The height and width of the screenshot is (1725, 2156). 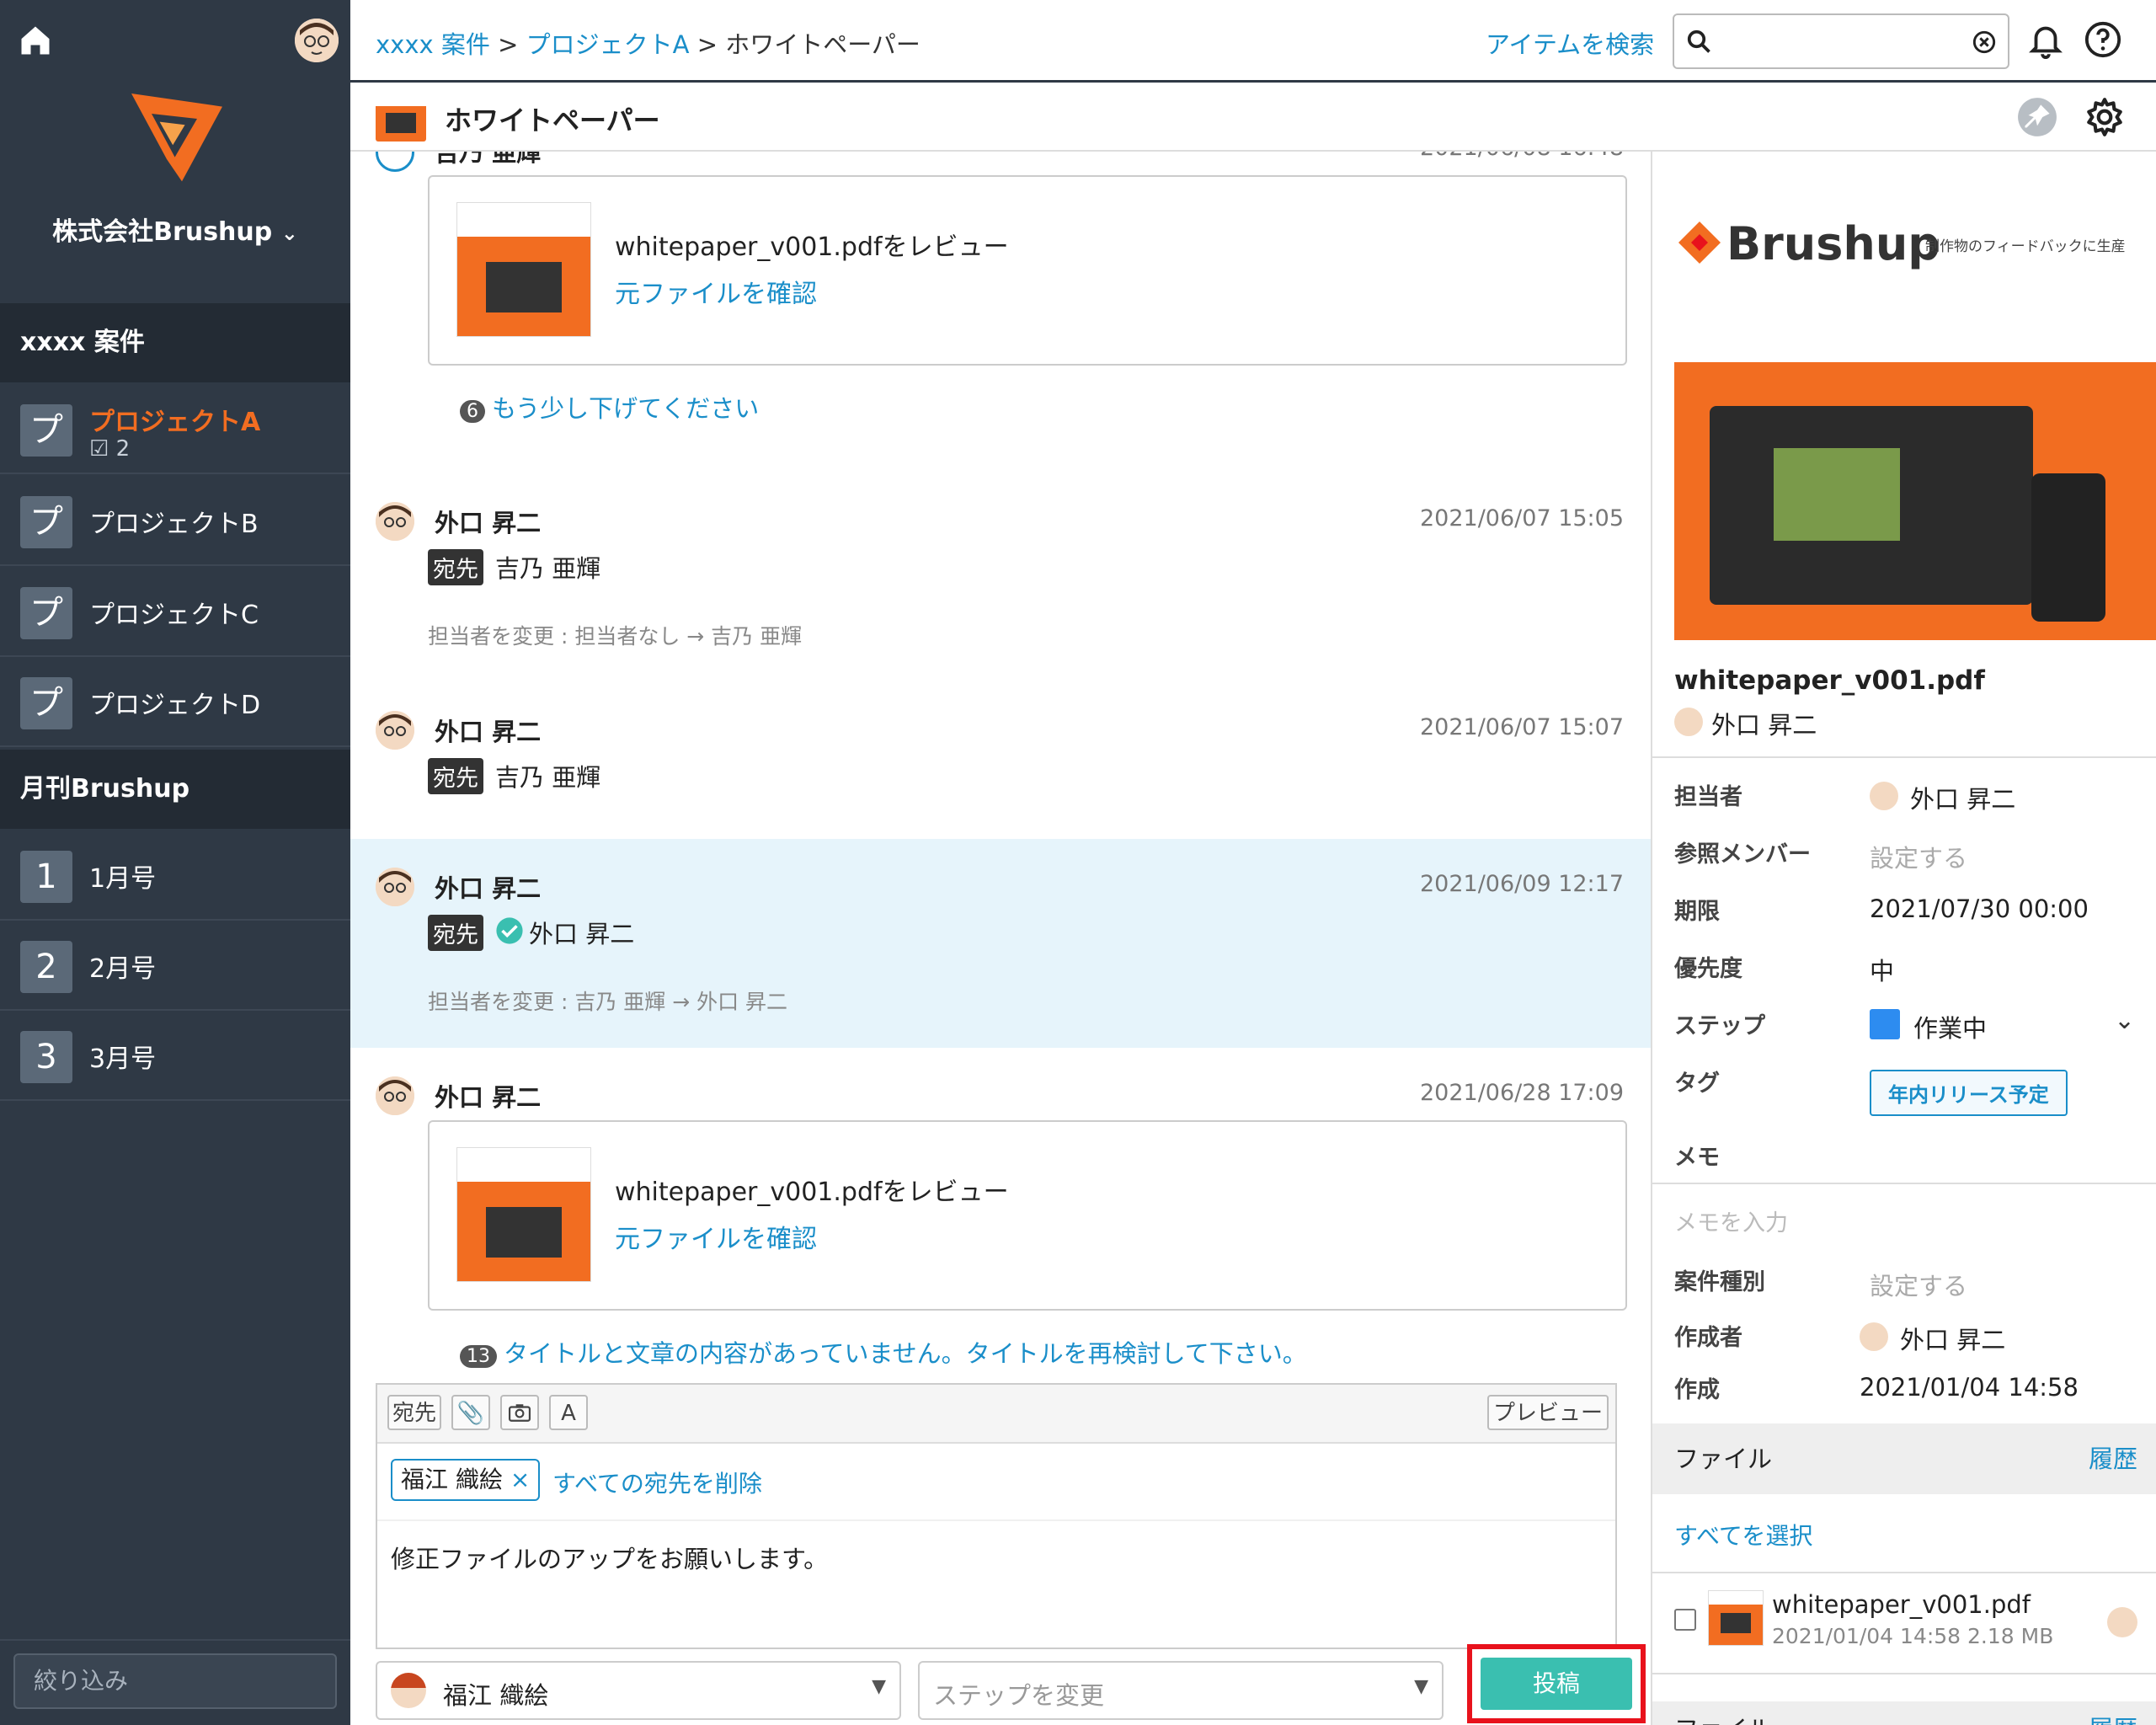 What do you see at coordinates (466, 1480) in the screenshot?
I see `destination-chip: 福江 織絵 ×` at bounding box center [466, 1480].